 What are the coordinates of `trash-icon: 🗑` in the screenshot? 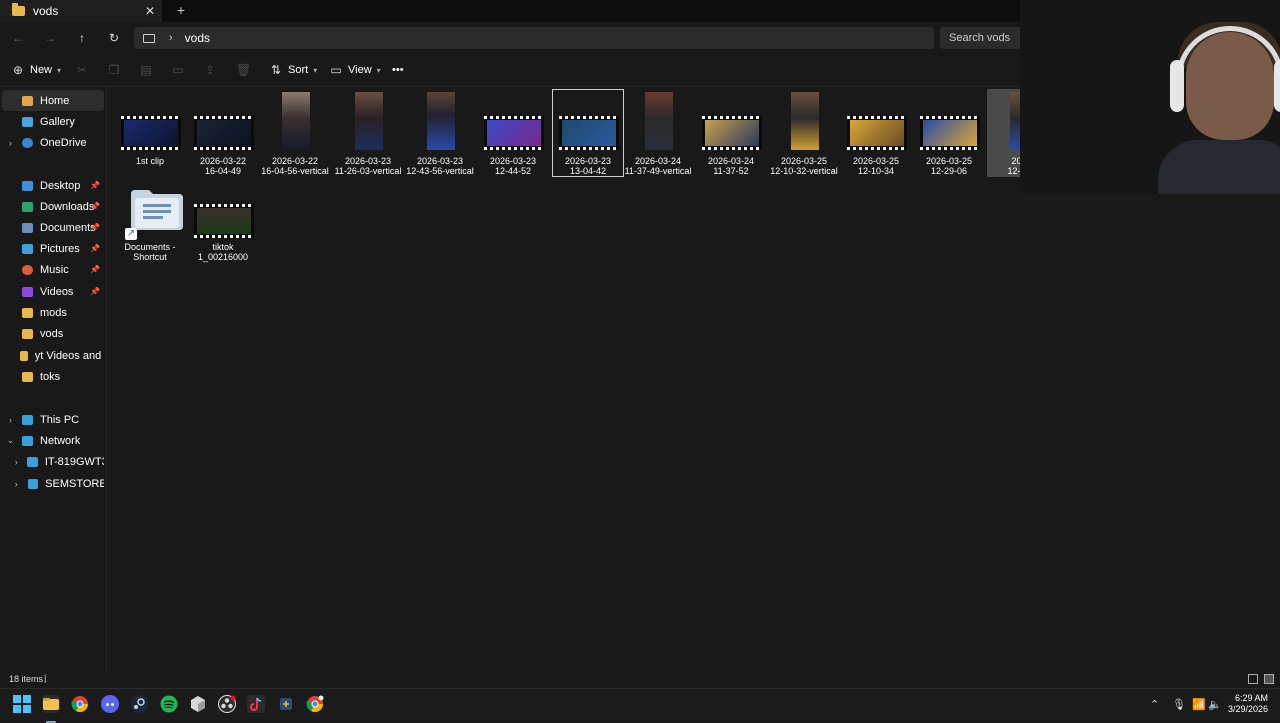 It's located at (244, 70).